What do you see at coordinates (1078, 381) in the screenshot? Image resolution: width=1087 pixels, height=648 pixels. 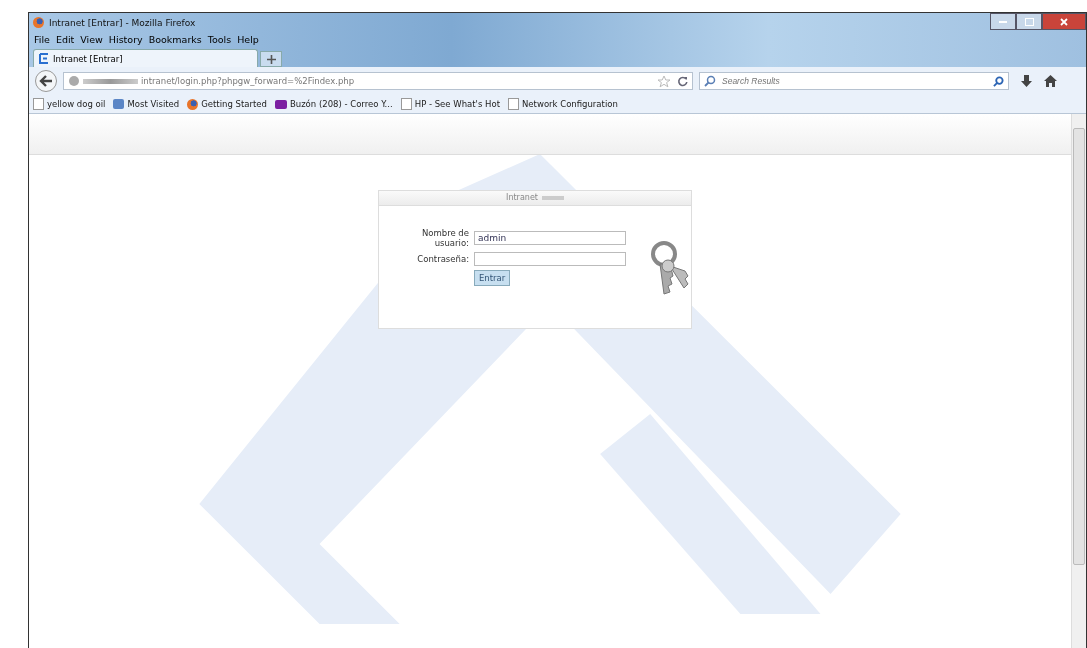 I see `scrollbar` at bounding box center [1078, 381].